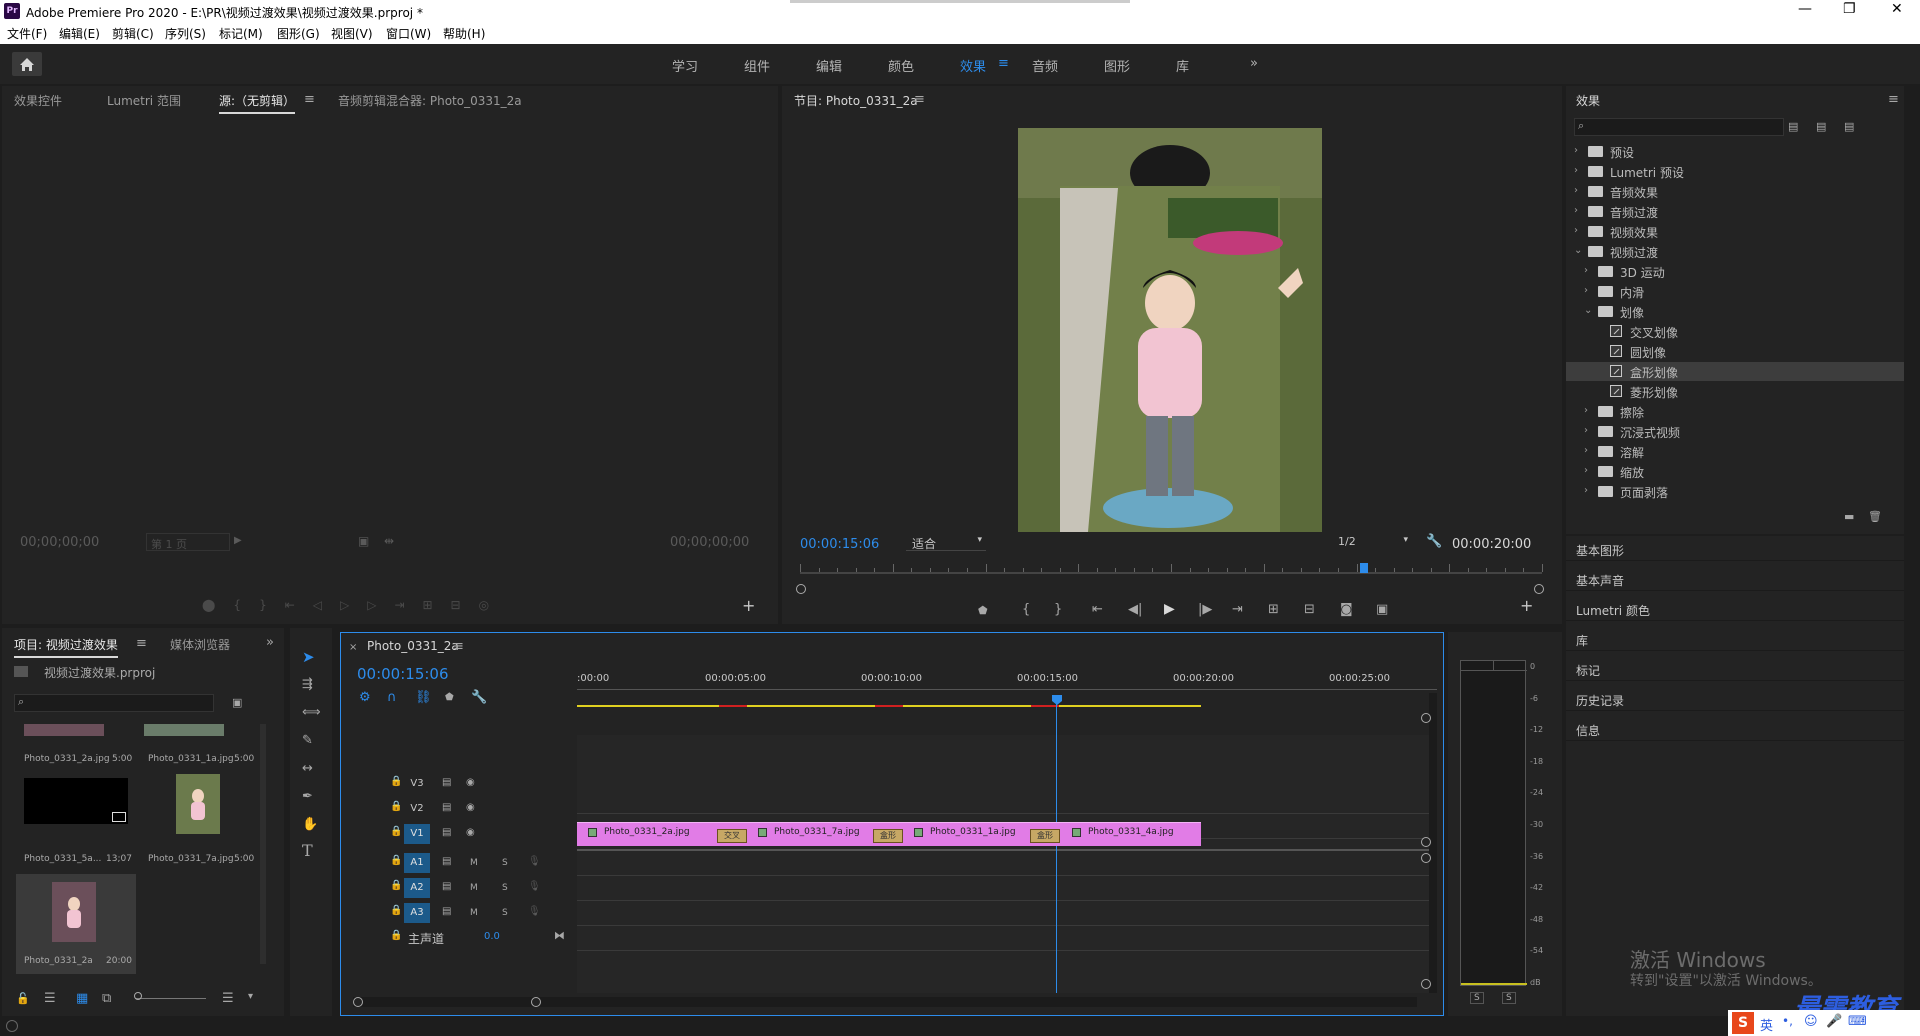 Image resolution: width=1920 pixels, height=1036 pixels. Describe the element at coordinates (38, 100) in the screenshot. I see `tab-effect-controls: 效果控件` at that location.